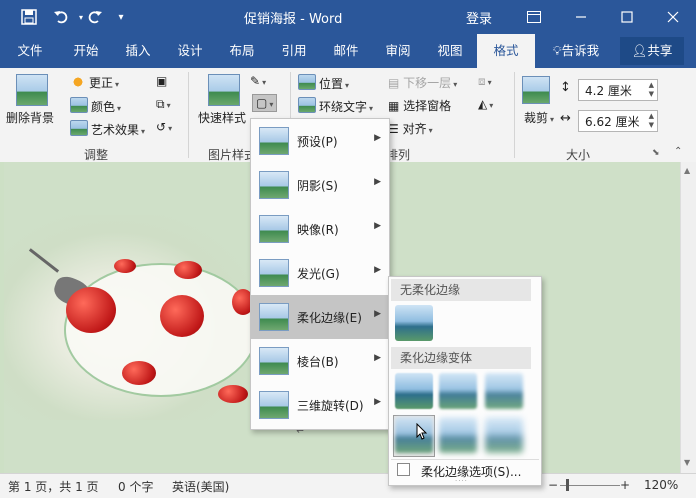 Image resolution: width=696 pixels, height=498 pixels. I want to click on page-count: 第 1 页，共 1 页, so click(53, 486).